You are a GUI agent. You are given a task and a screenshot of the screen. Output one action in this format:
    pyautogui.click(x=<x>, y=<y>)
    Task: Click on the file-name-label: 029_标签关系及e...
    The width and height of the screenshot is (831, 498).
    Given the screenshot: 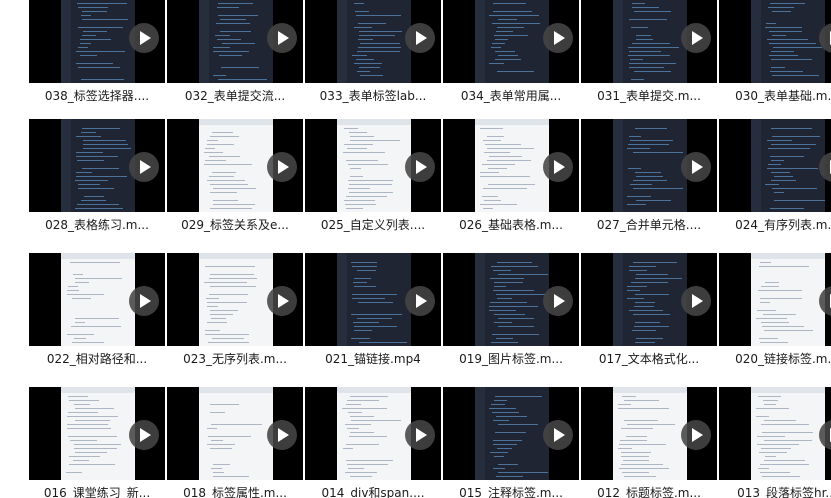 What is the action you would take?
    pyautogui.click(x=235, y=225)
    